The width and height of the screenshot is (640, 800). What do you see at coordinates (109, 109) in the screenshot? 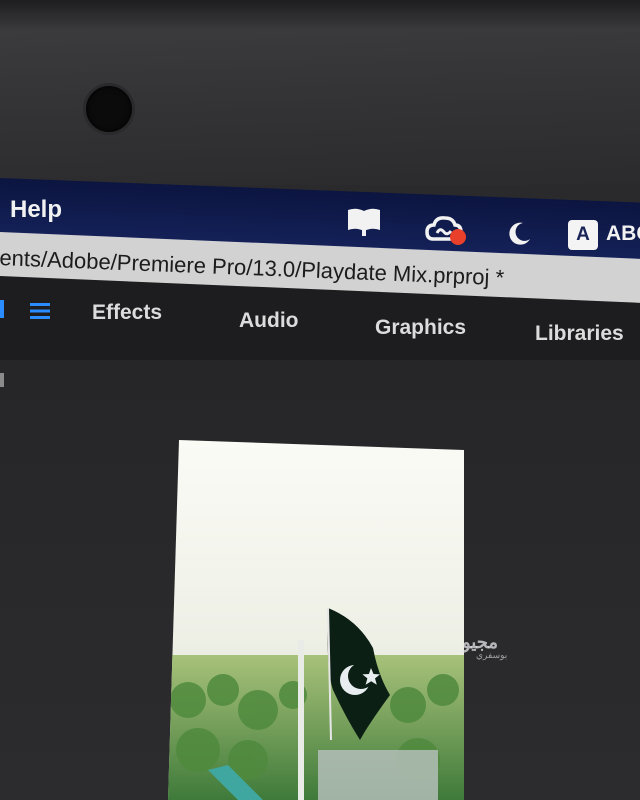
I see `webcam` at bounding box center [109, 109].